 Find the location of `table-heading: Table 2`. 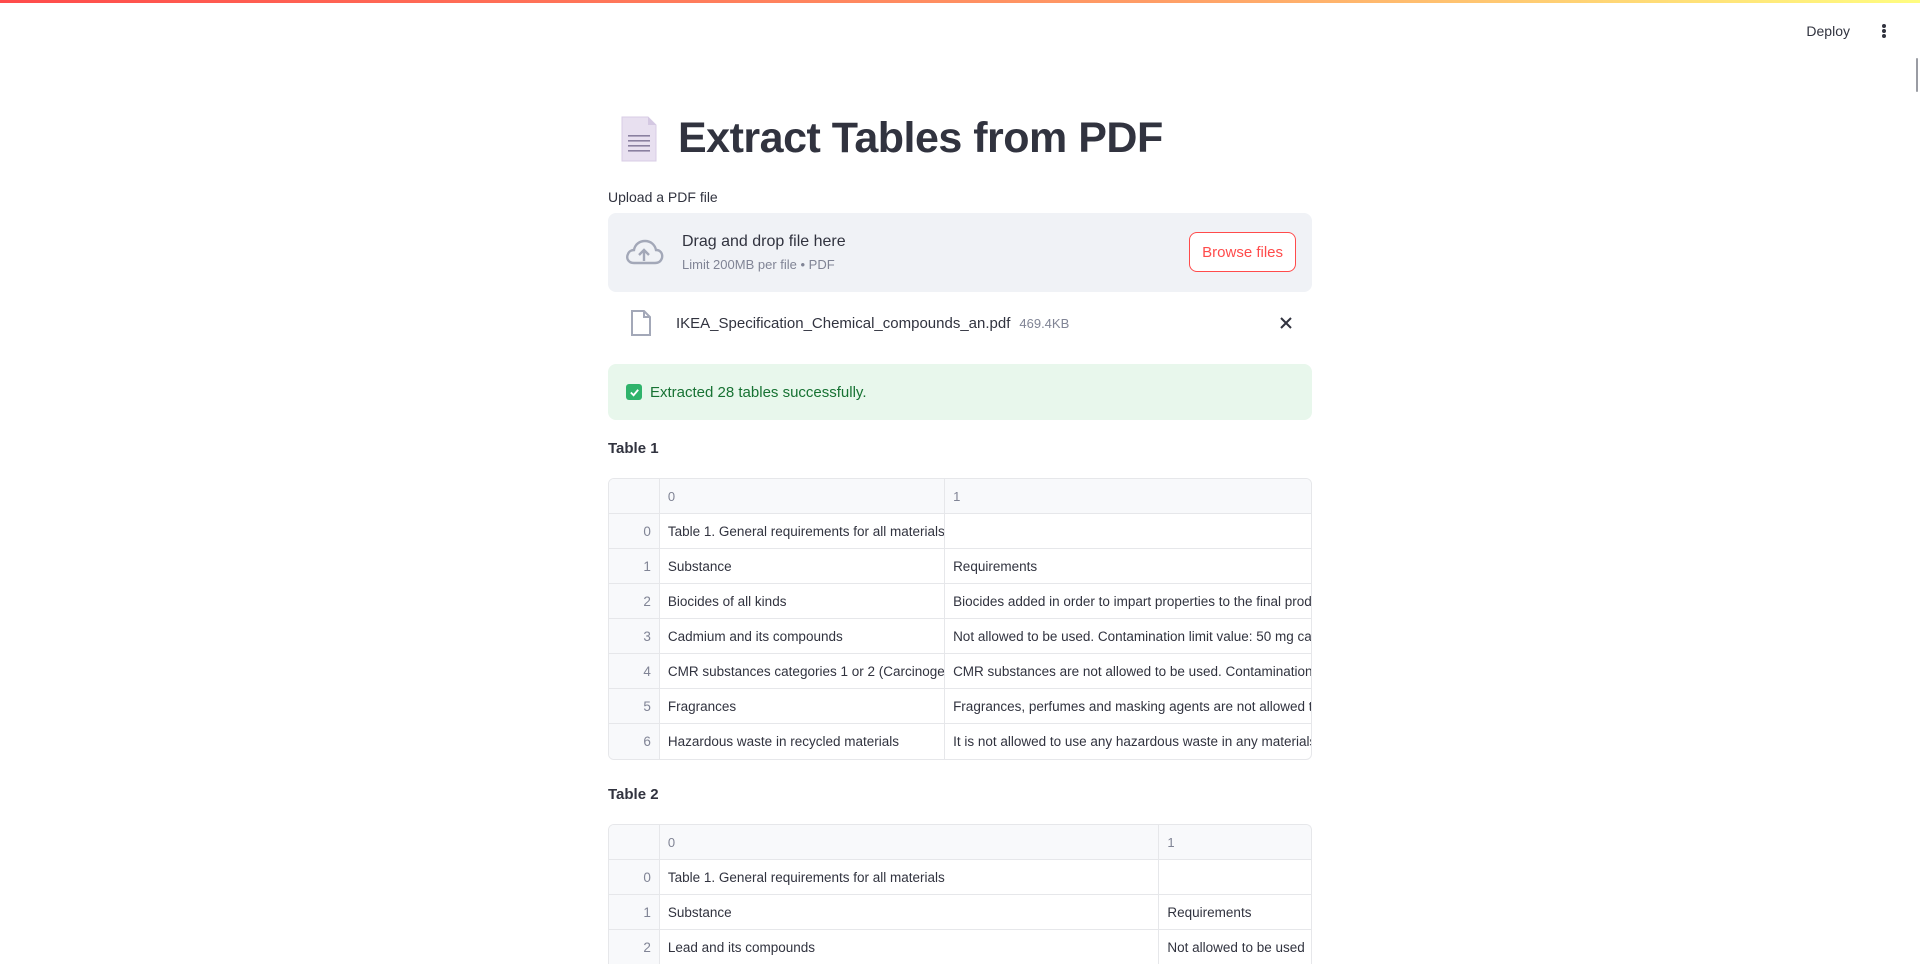

table-heading: Table 2 is located at coordinates (633, 794).